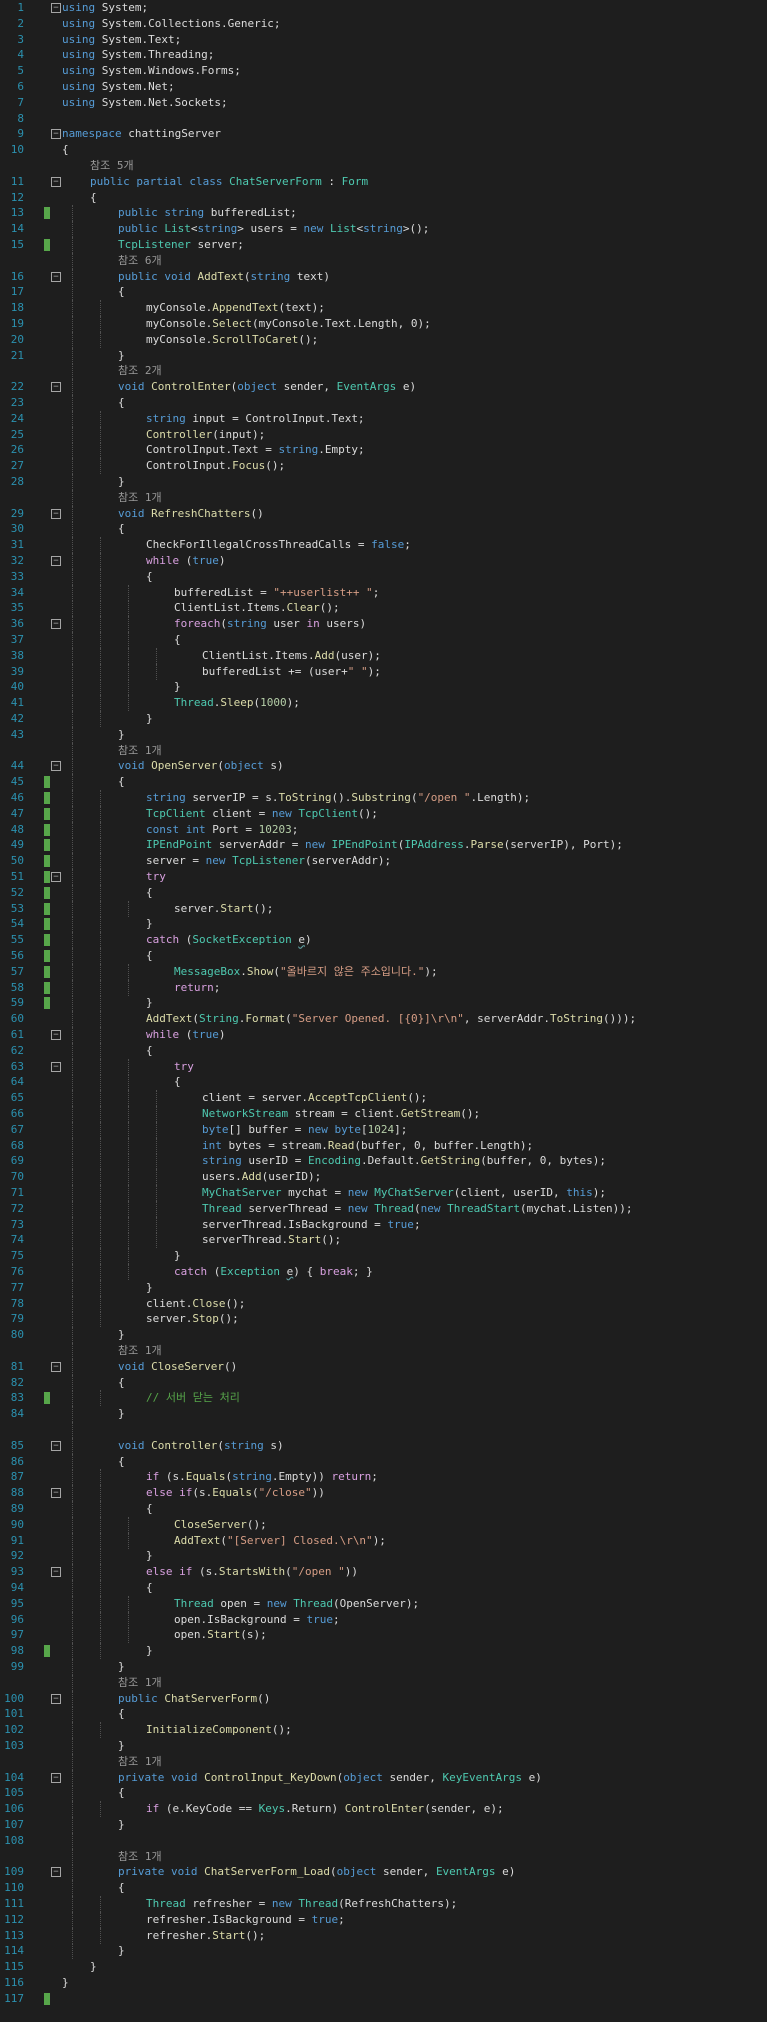  What do you see at coordinates (383, 260) in the screenshot?
I see `reference-count-line: 참조 6개` at bounding box center [383, 260].